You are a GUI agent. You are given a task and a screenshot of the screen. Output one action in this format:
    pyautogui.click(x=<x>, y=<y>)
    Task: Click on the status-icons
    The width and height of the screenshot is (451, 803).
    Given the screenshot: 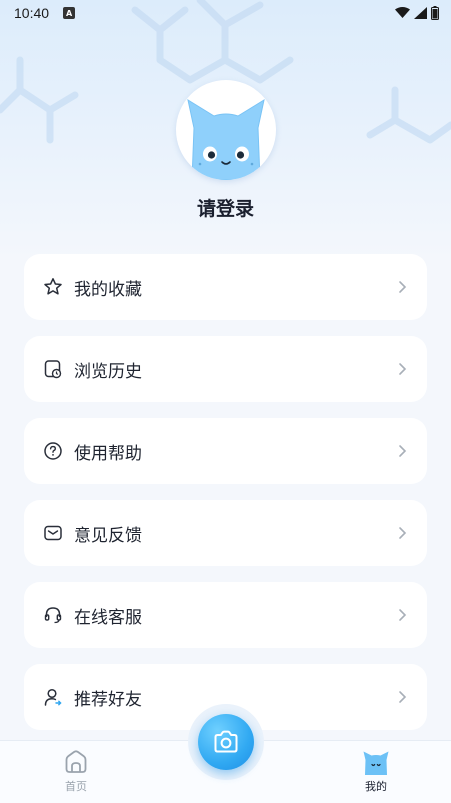 What is the action you would take?
    pyautogui.click(x=417, y=13)
    